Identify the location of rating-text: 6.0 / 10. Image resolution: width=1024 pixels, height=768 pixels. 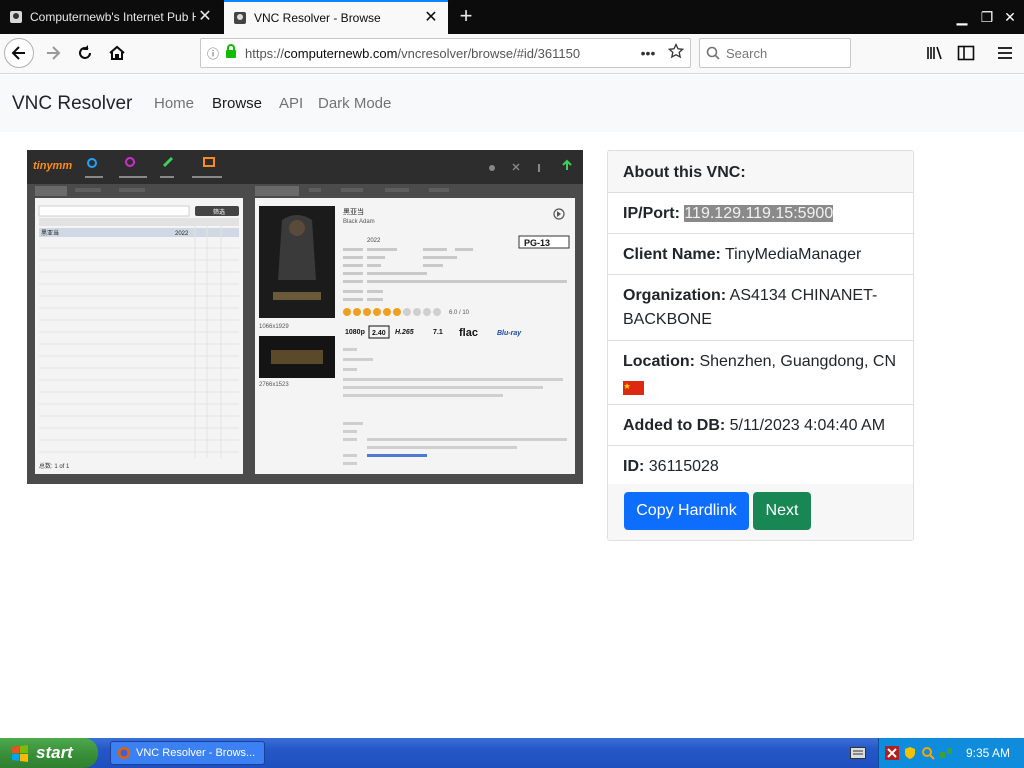
(459, 313).